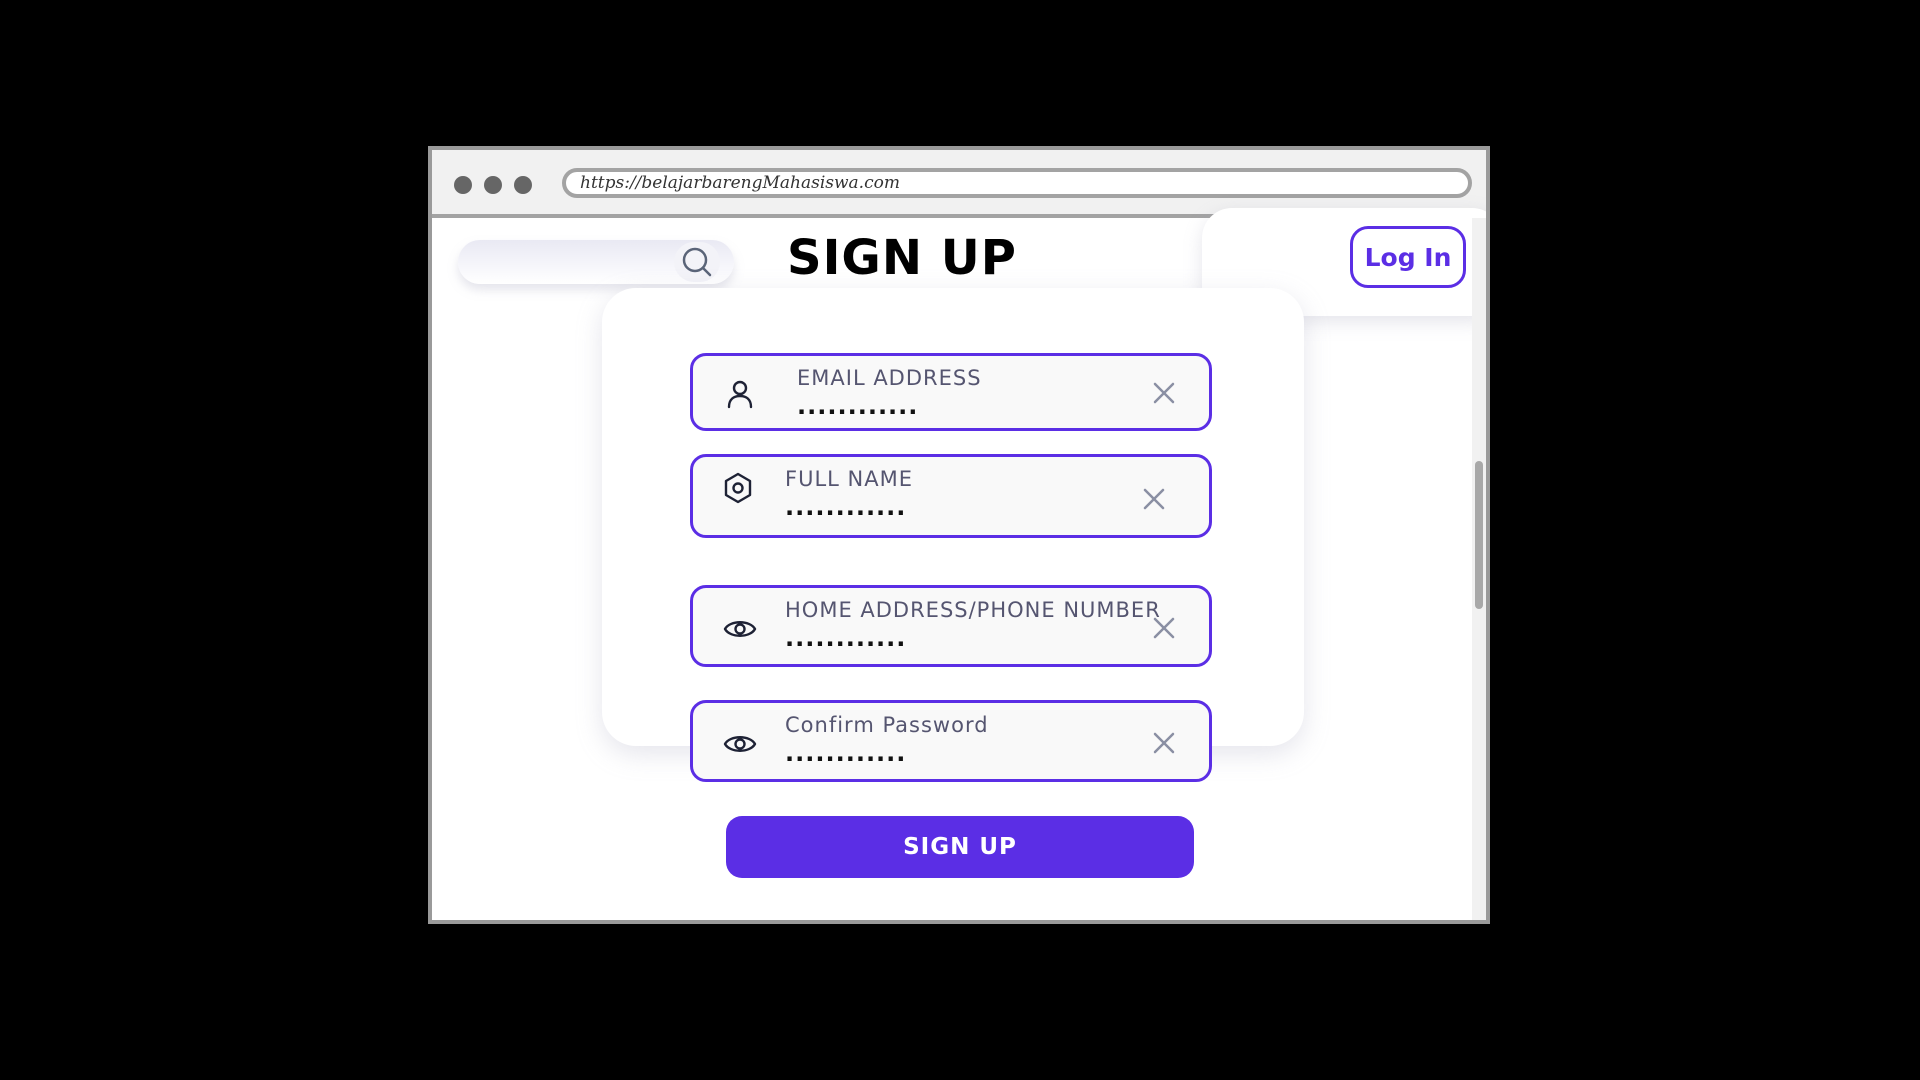  I want to click on search-button, so click(697, 262).